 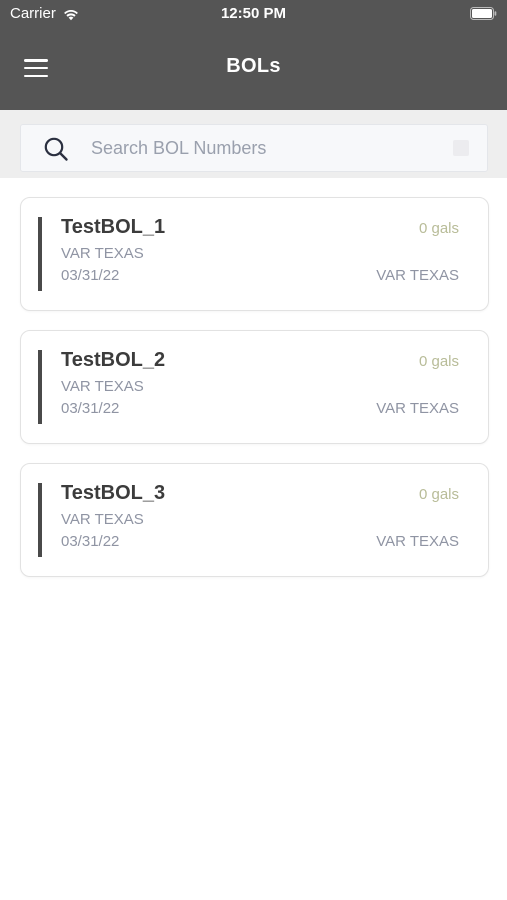 I want to click on top-bar: Carrier 12:50 PM BOLs, so click(x=253, y=55).